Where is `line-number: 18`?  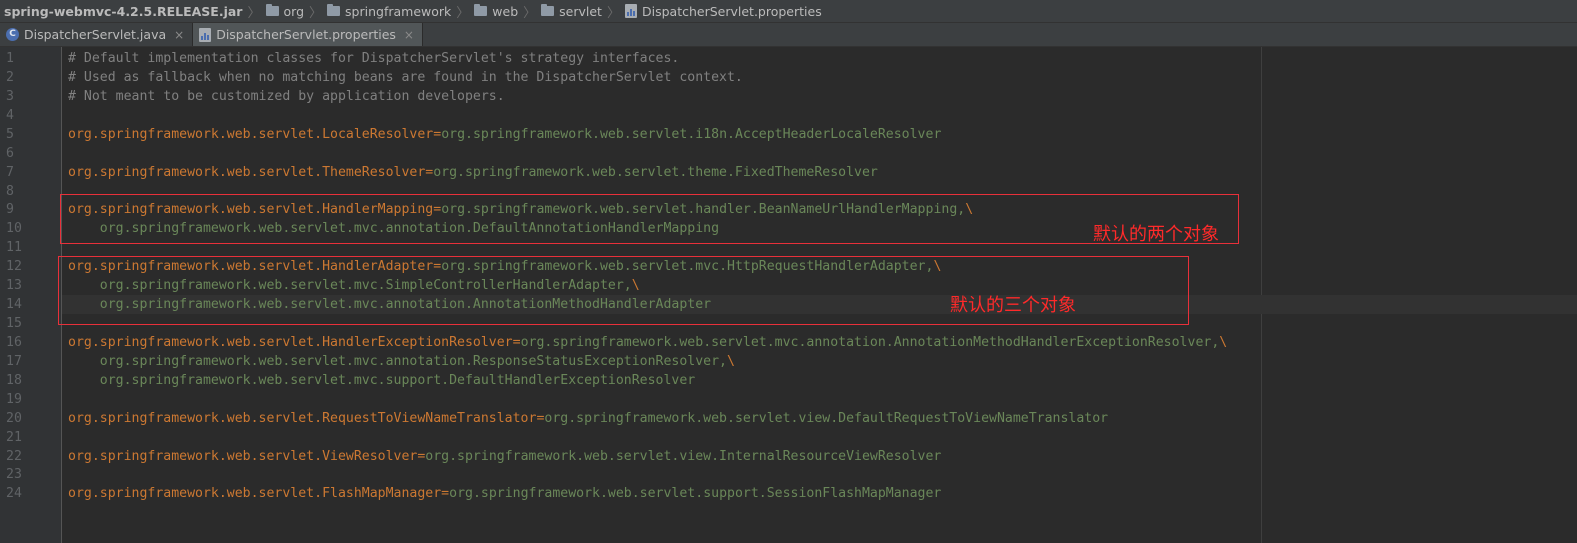 line-number: 18 is located at coordinates (14, 380).